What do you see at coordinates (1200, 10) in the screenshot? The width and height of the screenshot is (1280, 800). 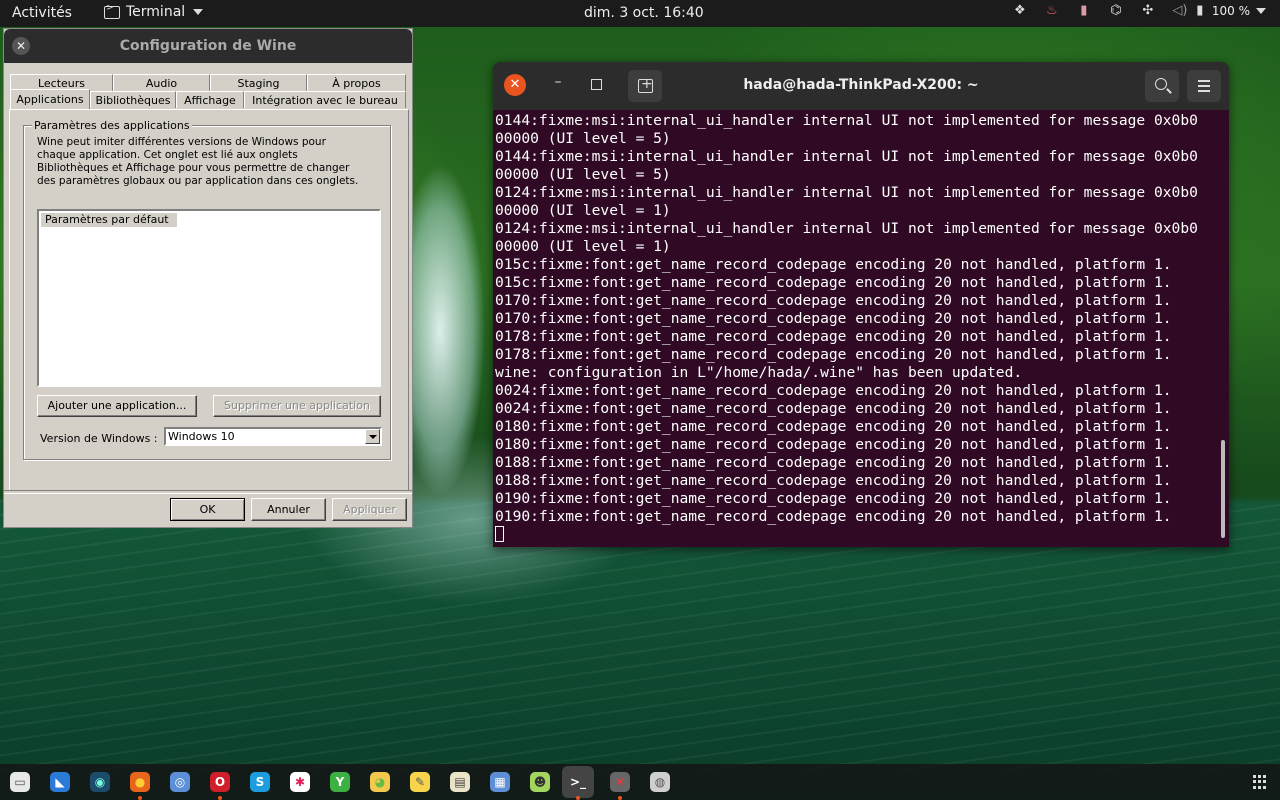 I see `battery-icon: ▮` at bounding box center [1200, 10].